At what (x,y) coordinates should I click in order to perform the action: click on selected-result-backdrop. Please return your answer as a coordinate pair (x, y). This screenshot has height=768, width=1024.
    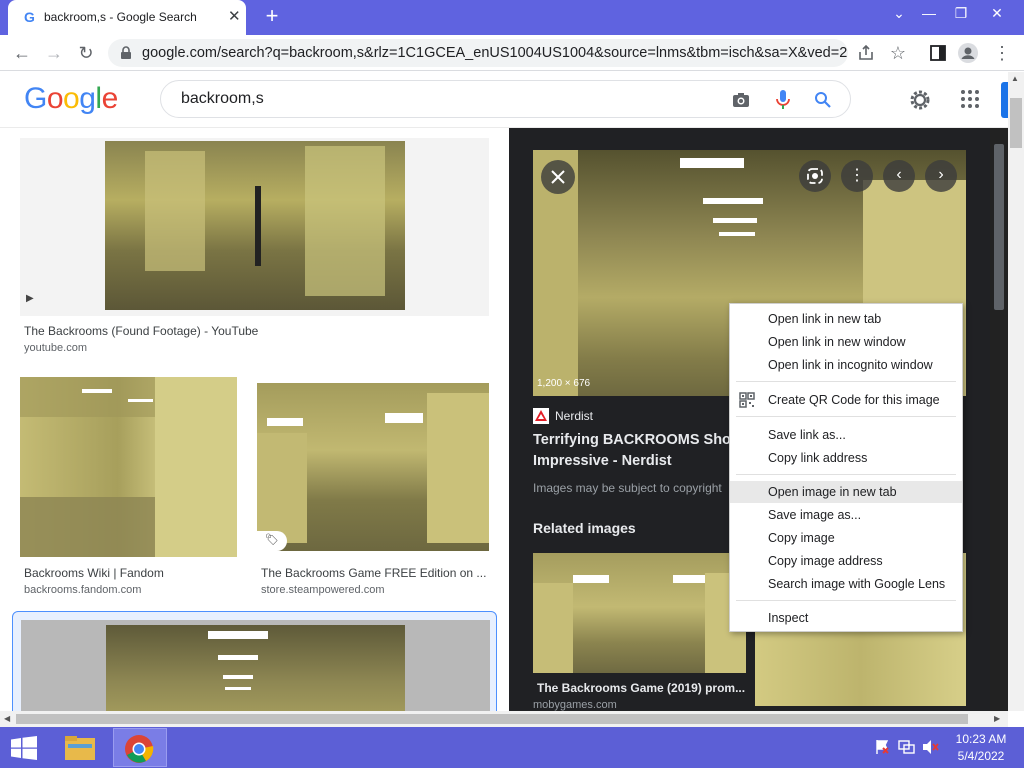
    Looking at the image, I should click on (255, 665).